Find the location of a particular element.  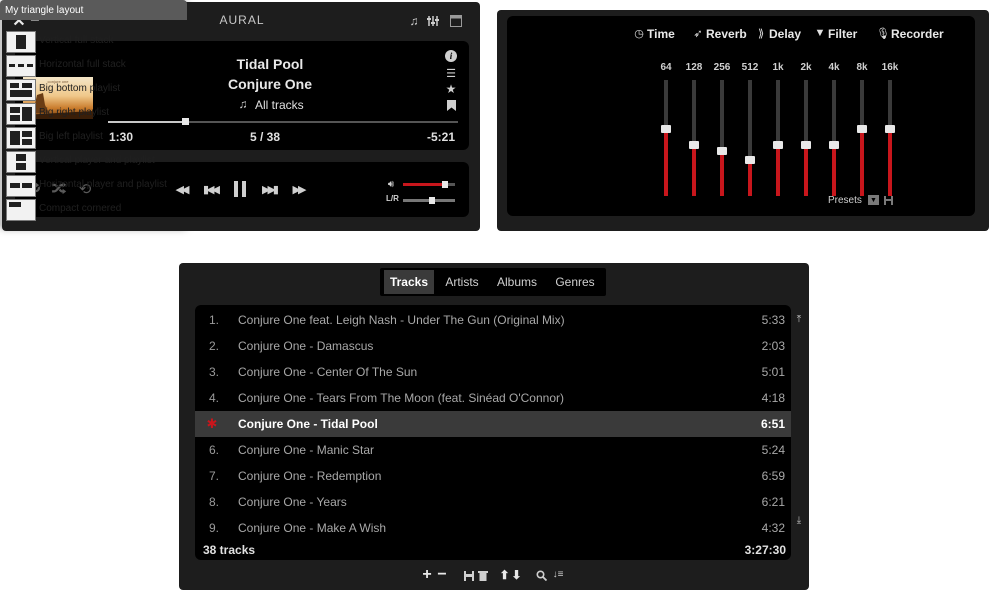

microphone-icon: 🎙︎ is located at coordinates (883, 33).